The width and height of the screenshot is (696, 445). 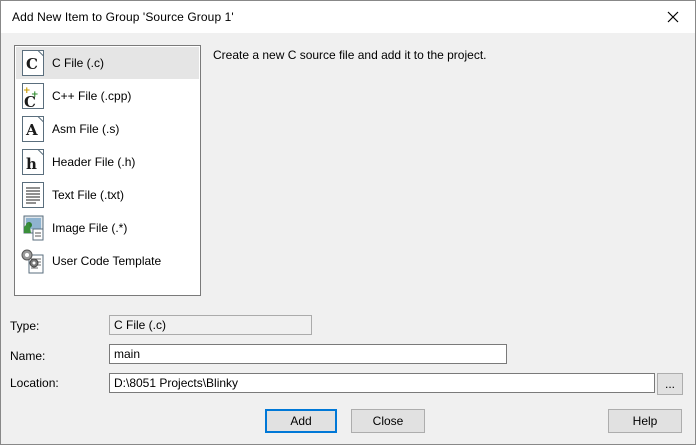 I want to click on list-item-label: Text File (.txt), so click(x=88, y=195).